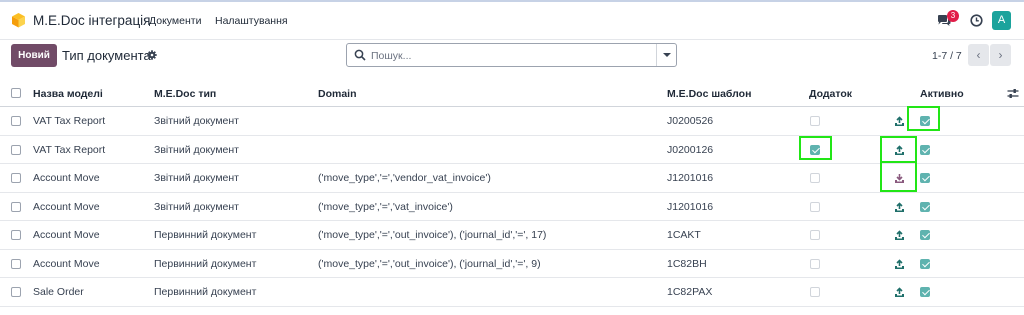  I want to click on menu-settings: Налаштування, so click(251, 21).